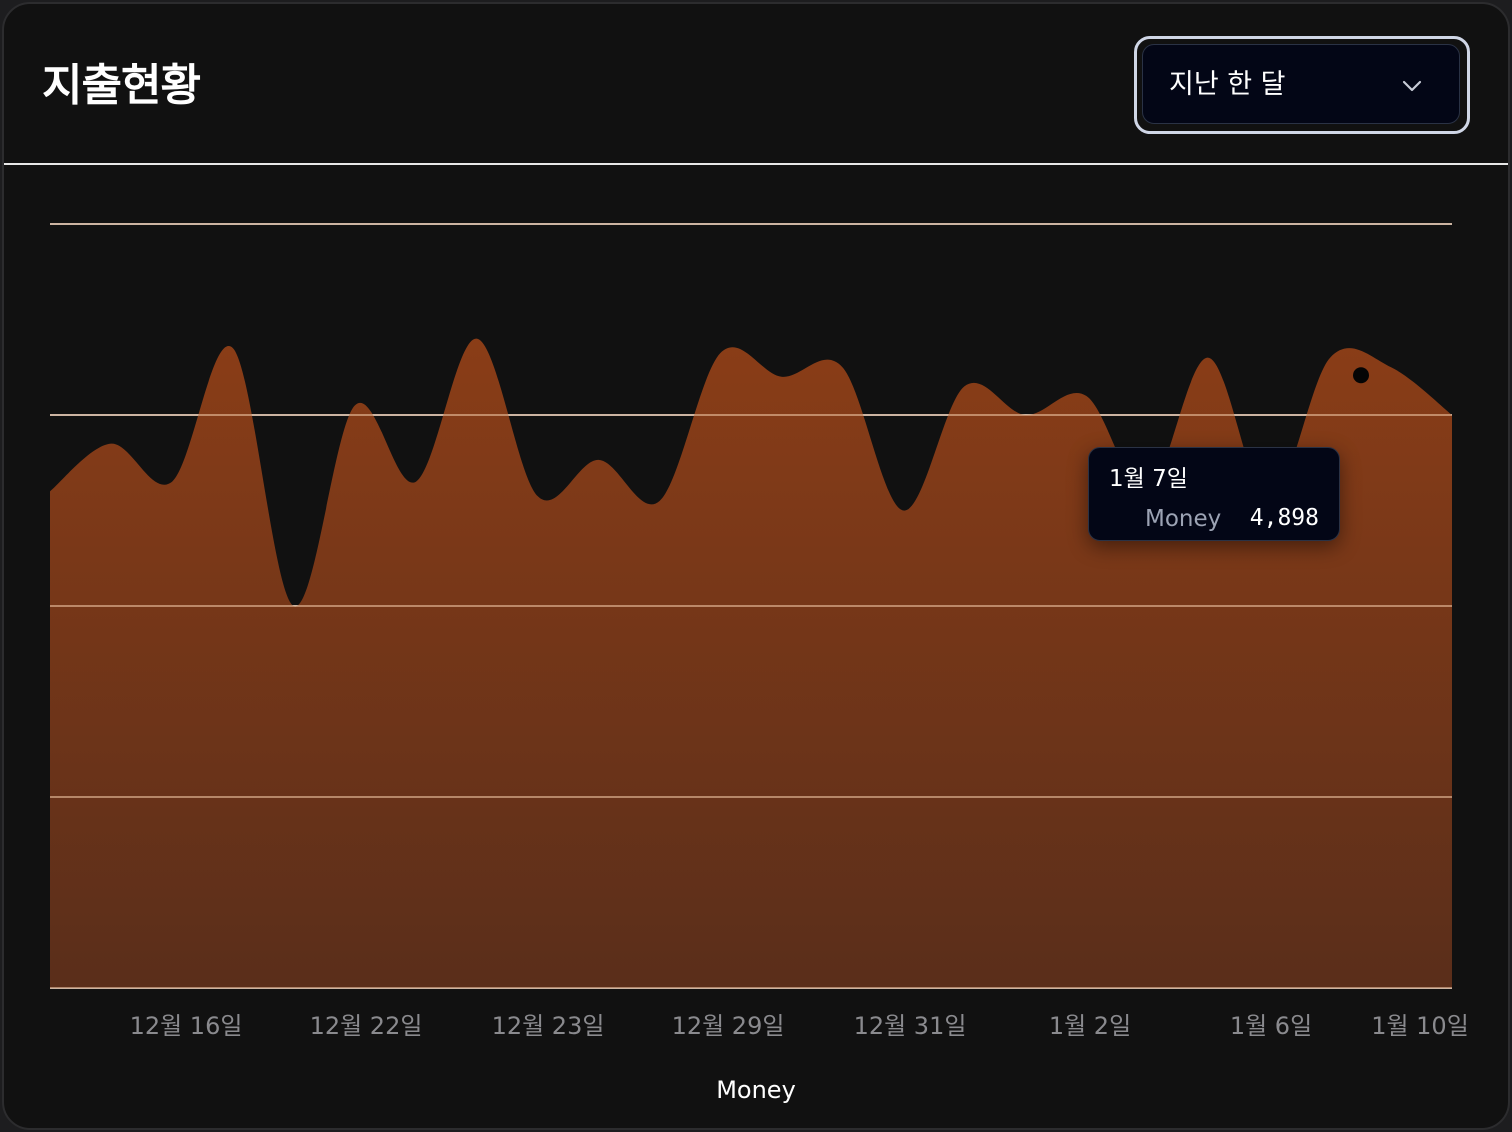 The image size is (1512, 1132). What do you see at coordinates (910, 1026) in the screenshot?
I see `x-tick-label: 12월 31일` at bounding box center [910, 1026].